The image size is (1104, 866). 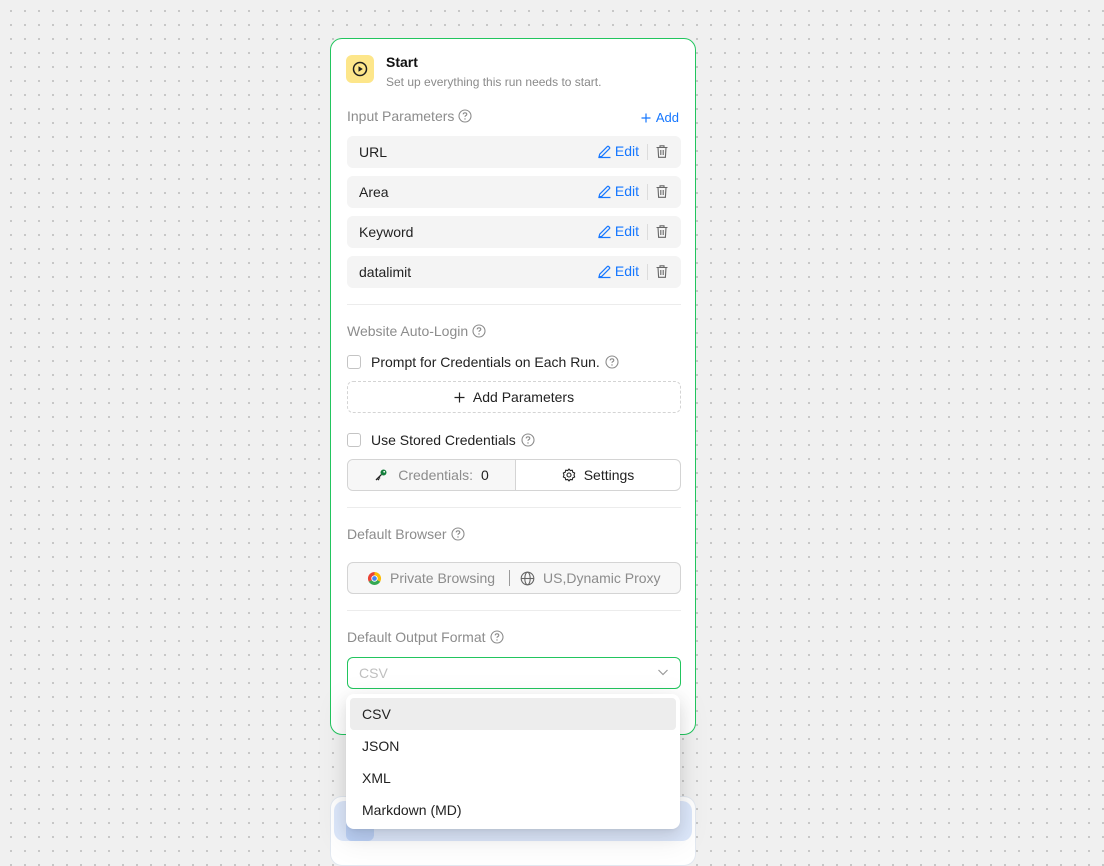 I want to click on play-circle-icon, so click(x=360, y=69).